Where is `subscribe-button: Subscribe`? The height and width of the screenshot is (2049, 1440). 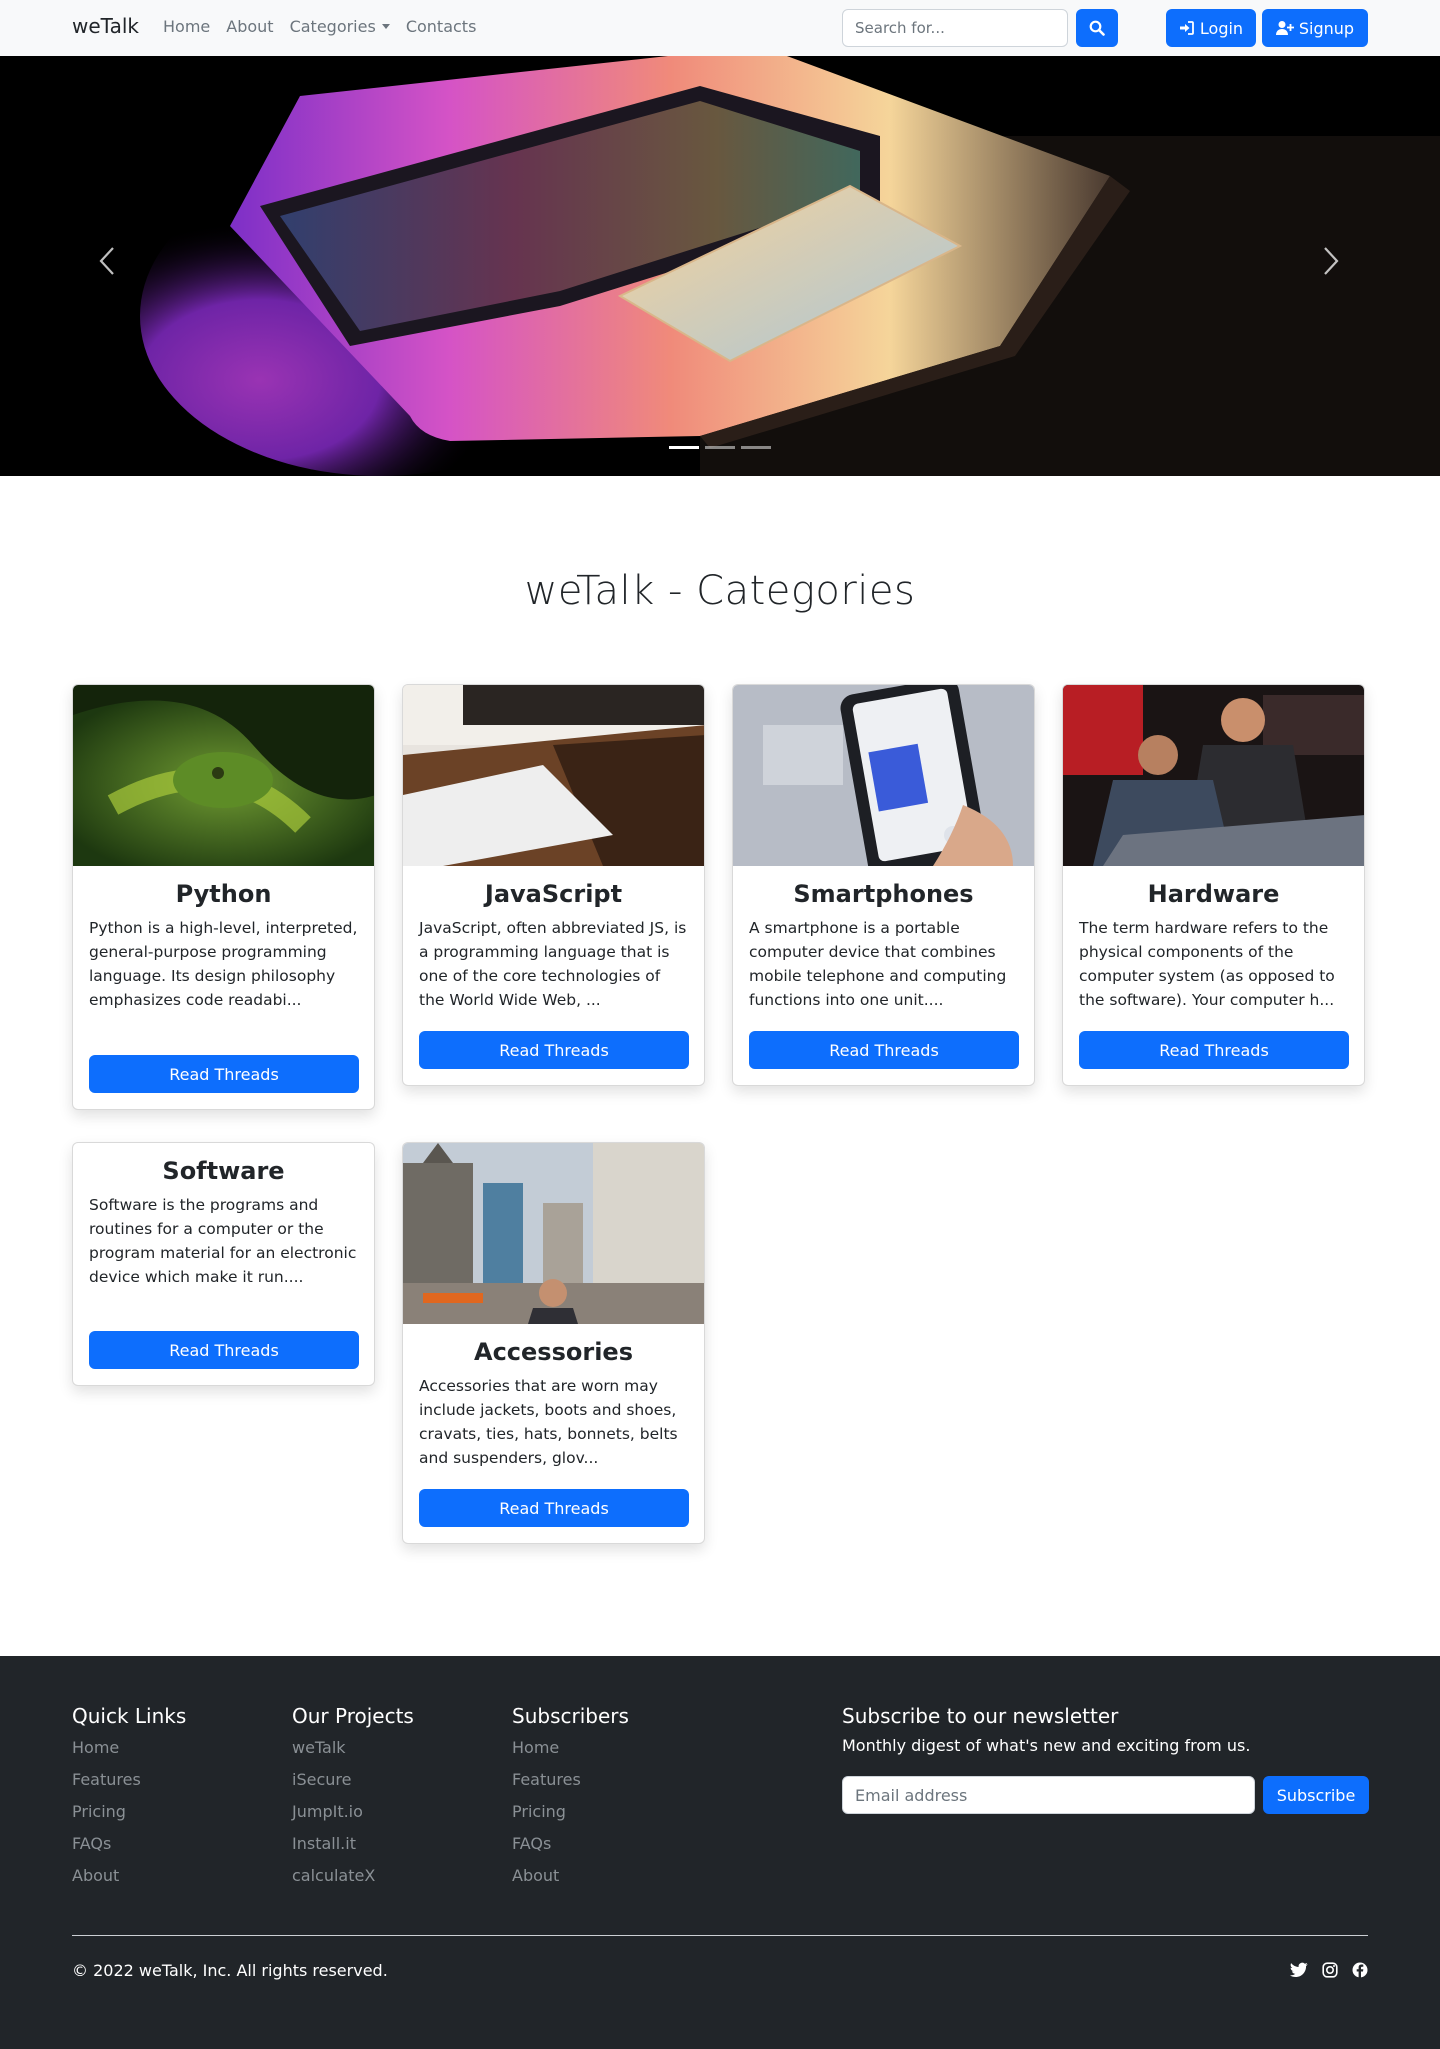
subscribe-button: Subscribe is located at coordinates (1316, 1795).